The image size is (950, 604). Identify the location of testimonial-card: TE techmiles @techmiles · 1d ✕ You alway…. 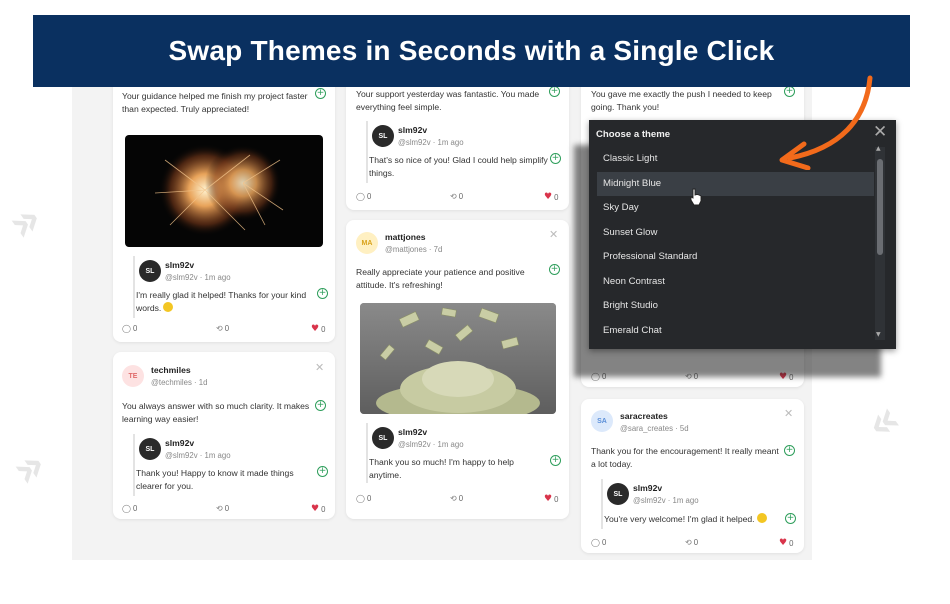
(224, 435).